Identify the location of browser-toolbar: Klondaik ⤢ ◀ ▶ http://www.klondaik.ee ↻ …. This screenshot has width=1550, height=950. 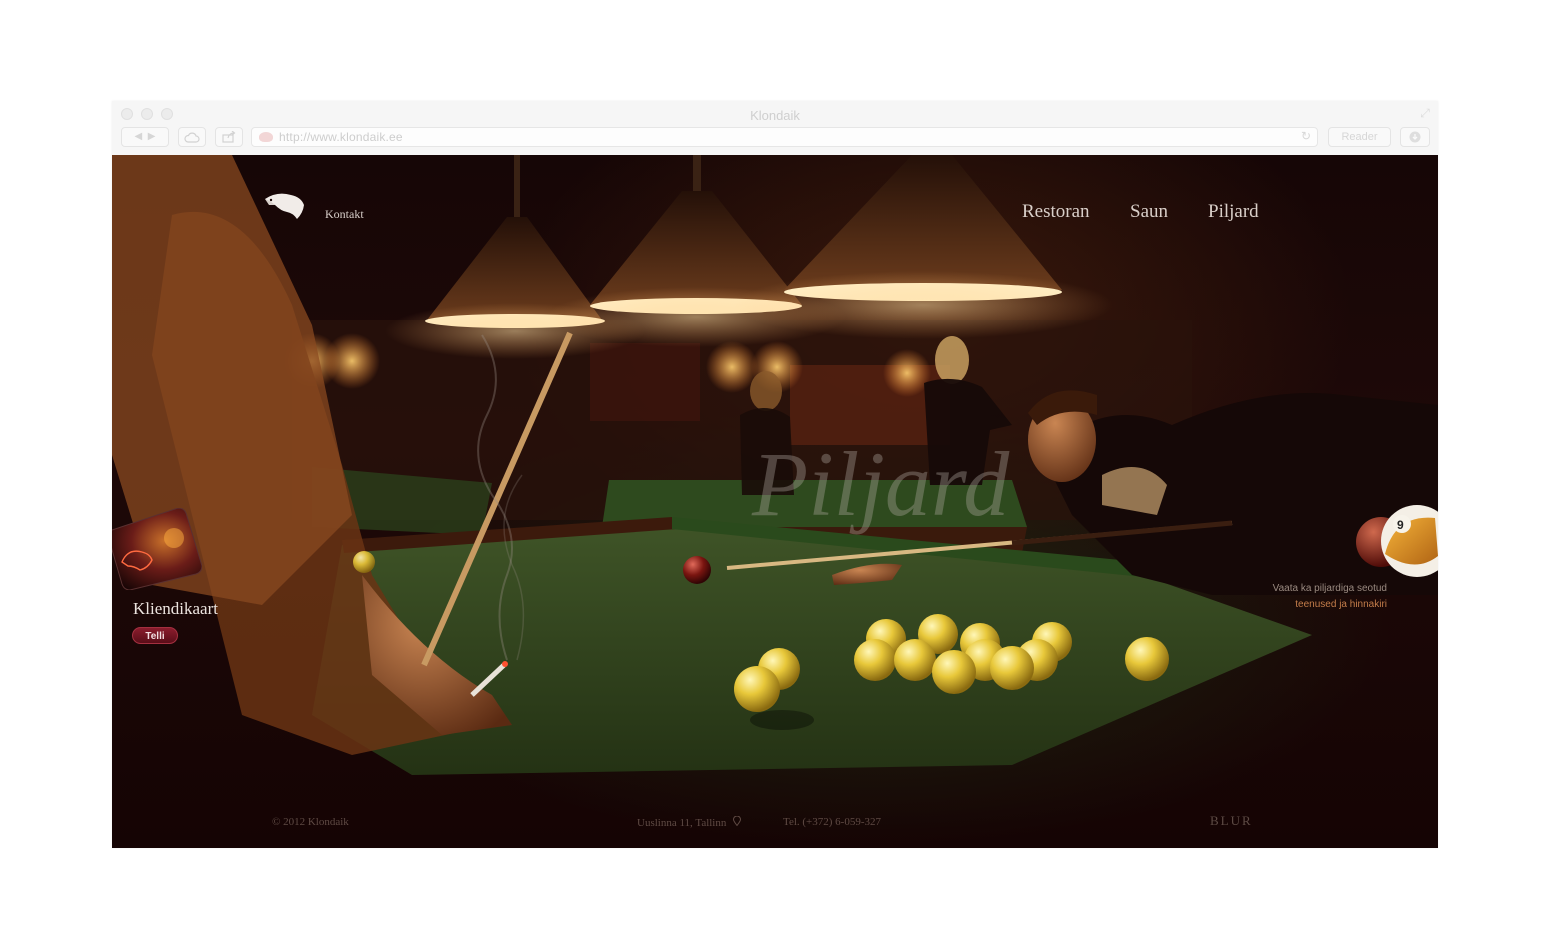
(775, 128).